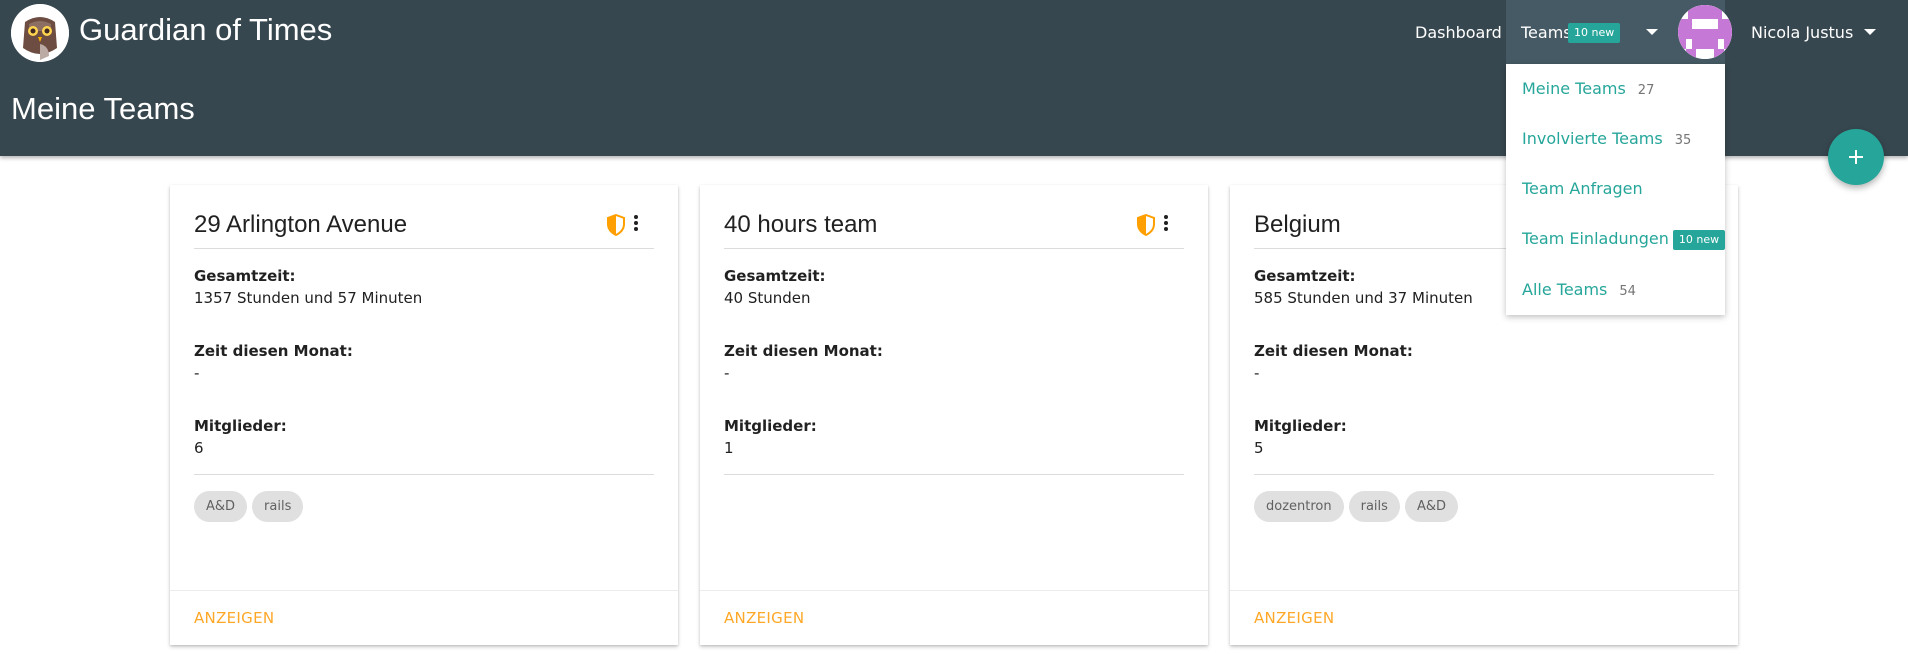 This screenshot has height=655, width=1908. I want to click on members-value: 5, so click(1259, 448).